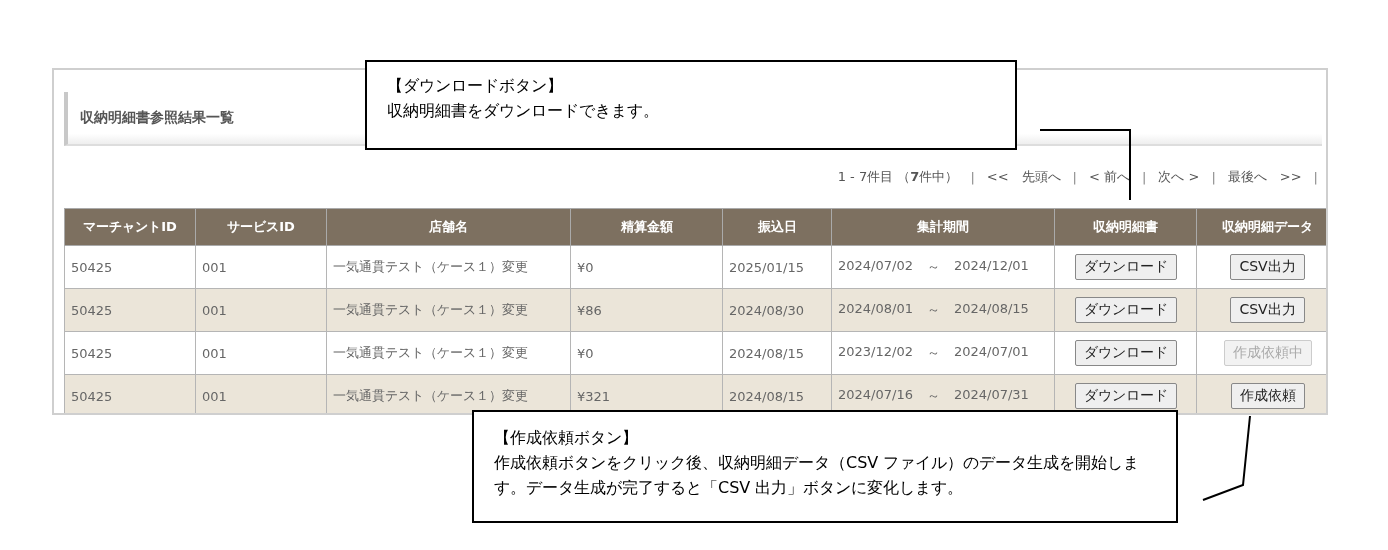 Image resolution: width=1388 pixels, height=550 pixels. I want to click on column-header: 収納明細データ, so click(1261, 227).